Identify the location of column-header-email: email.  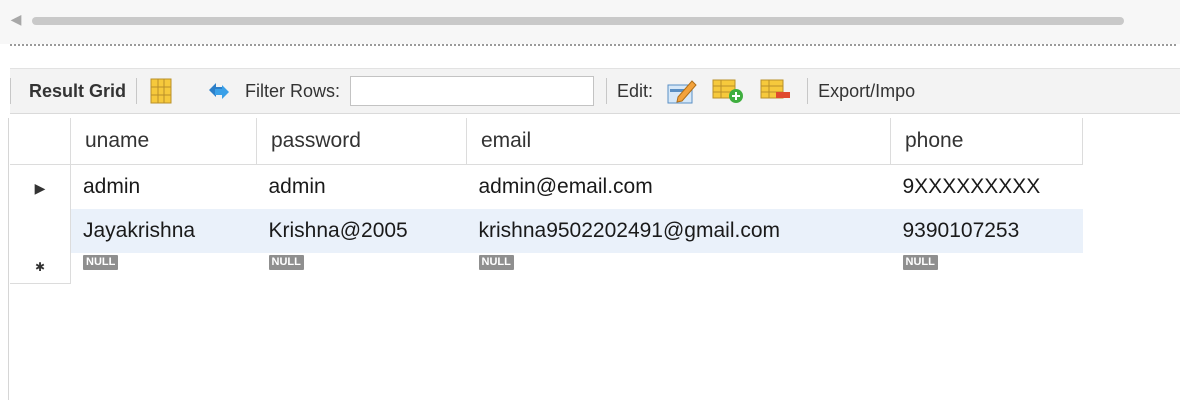
(678, 141).